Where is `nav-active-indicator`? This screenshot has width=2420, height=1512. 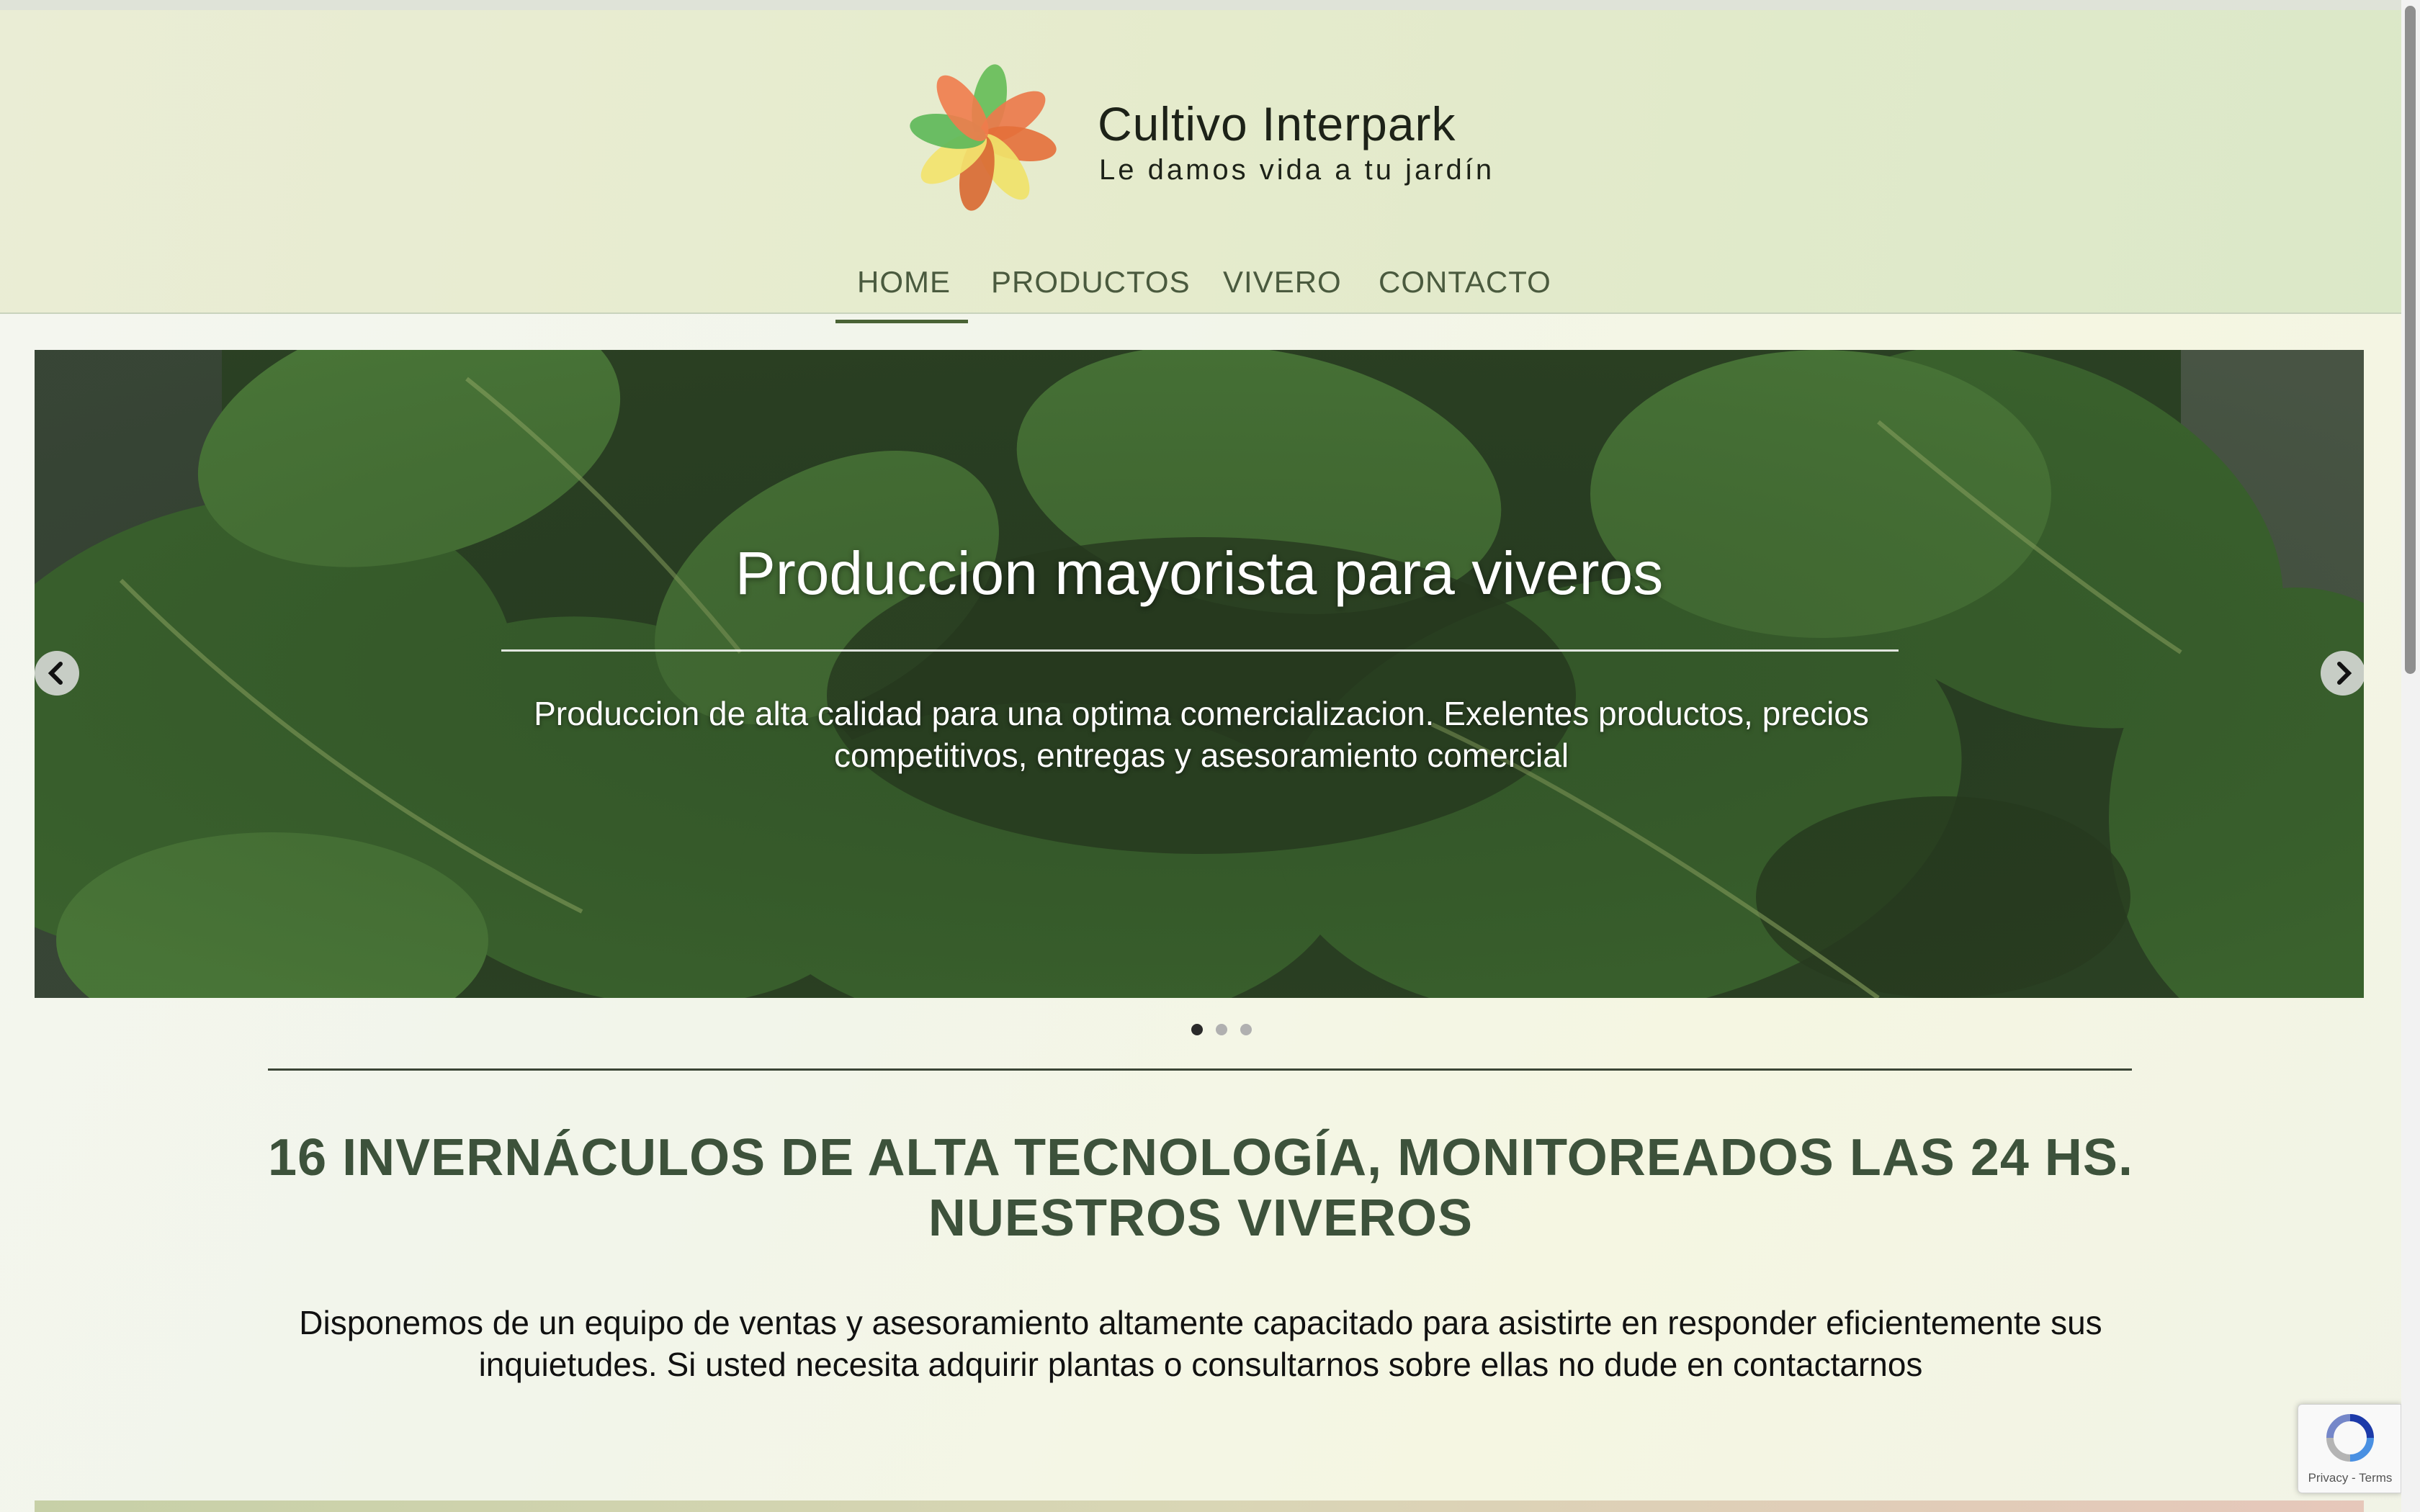 nav-active-indicator is located at coordinates (901, 321).